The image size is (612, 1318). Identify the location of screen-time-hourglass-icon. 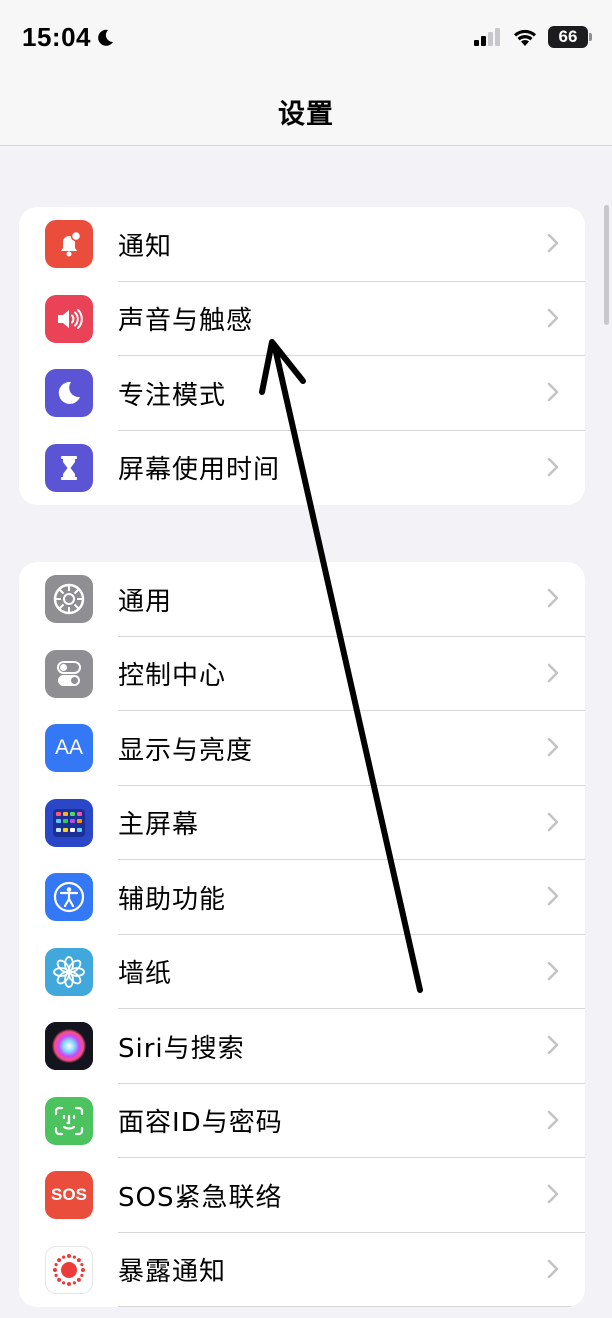
(69, 467).